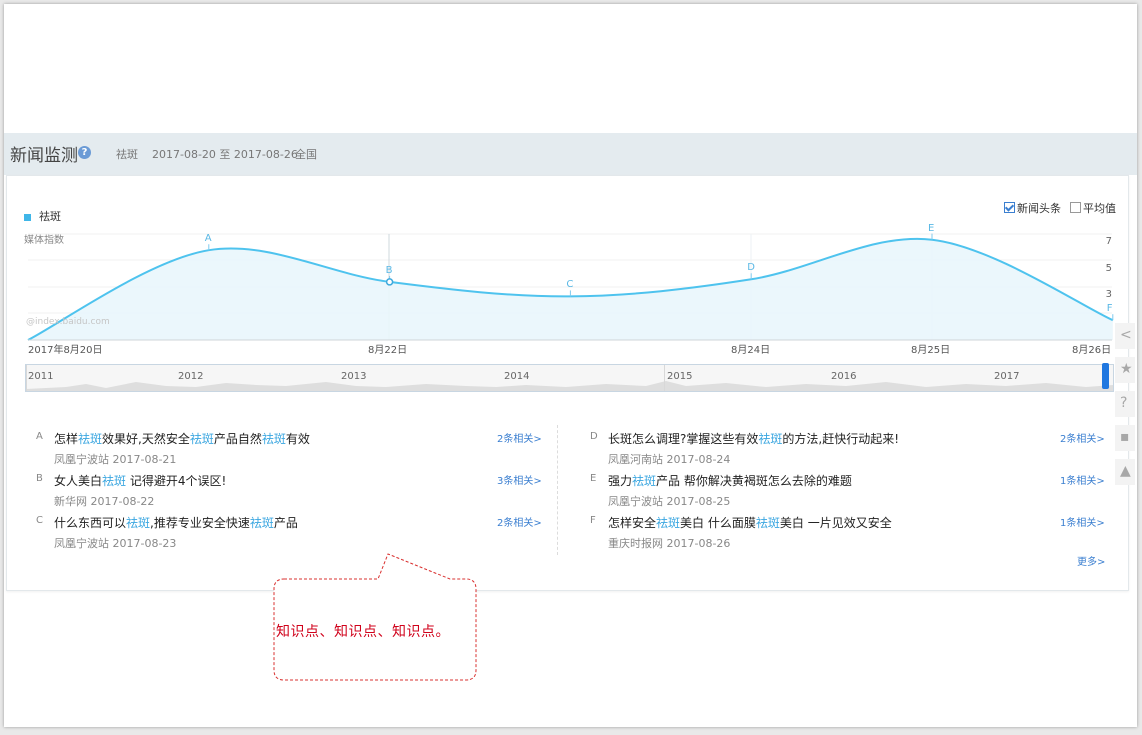 The height and width of the screenshot is (735, 1142). I want to click on news-item-letter: B, so click(39, 478).